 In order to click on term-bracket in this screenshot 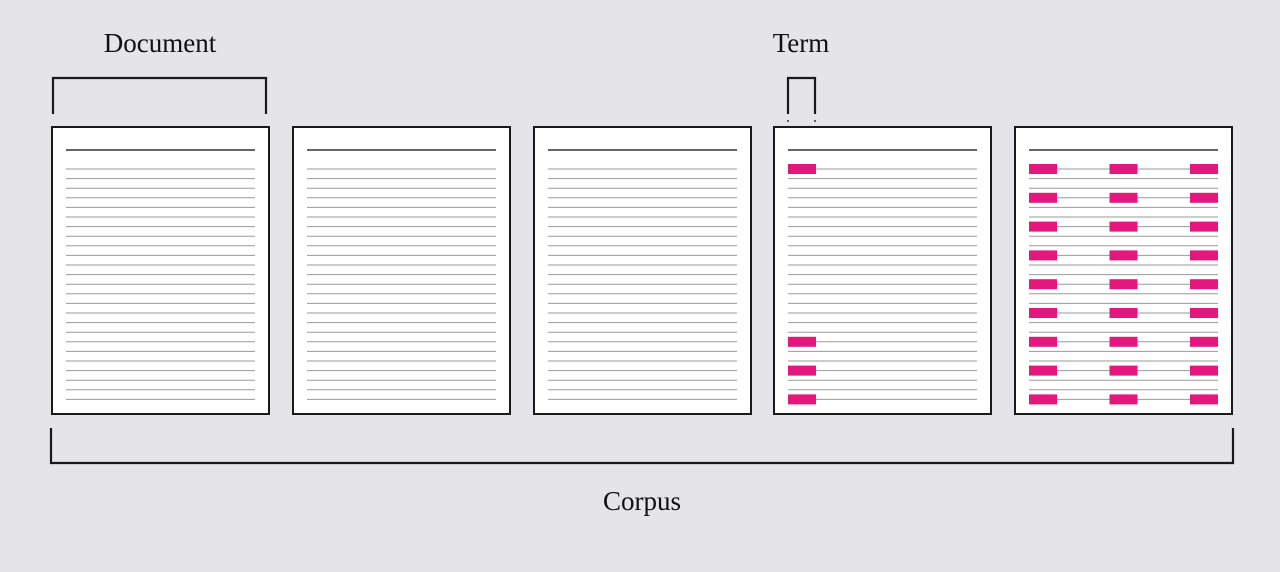, I will do `click(801, 95)`.